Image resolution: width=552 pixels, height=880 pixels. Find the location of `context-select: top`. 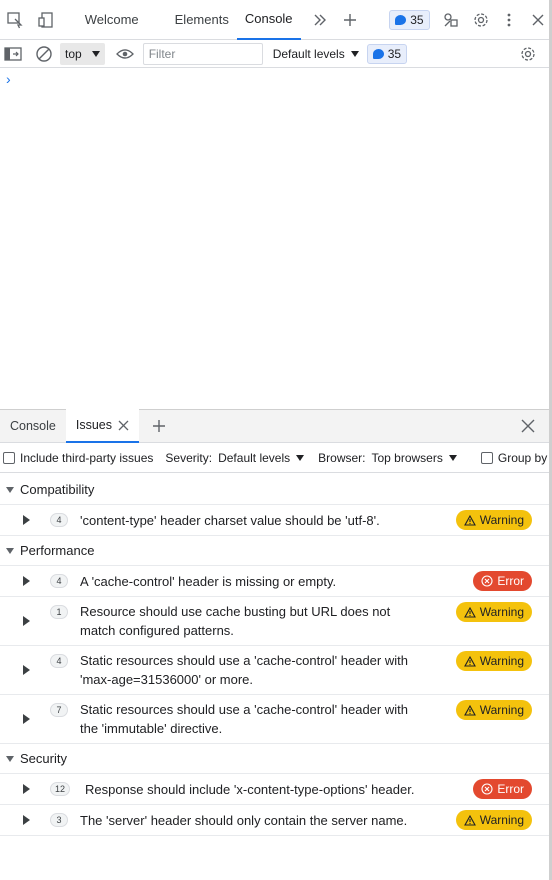

context-select: top is located at coordinates (82, 53).